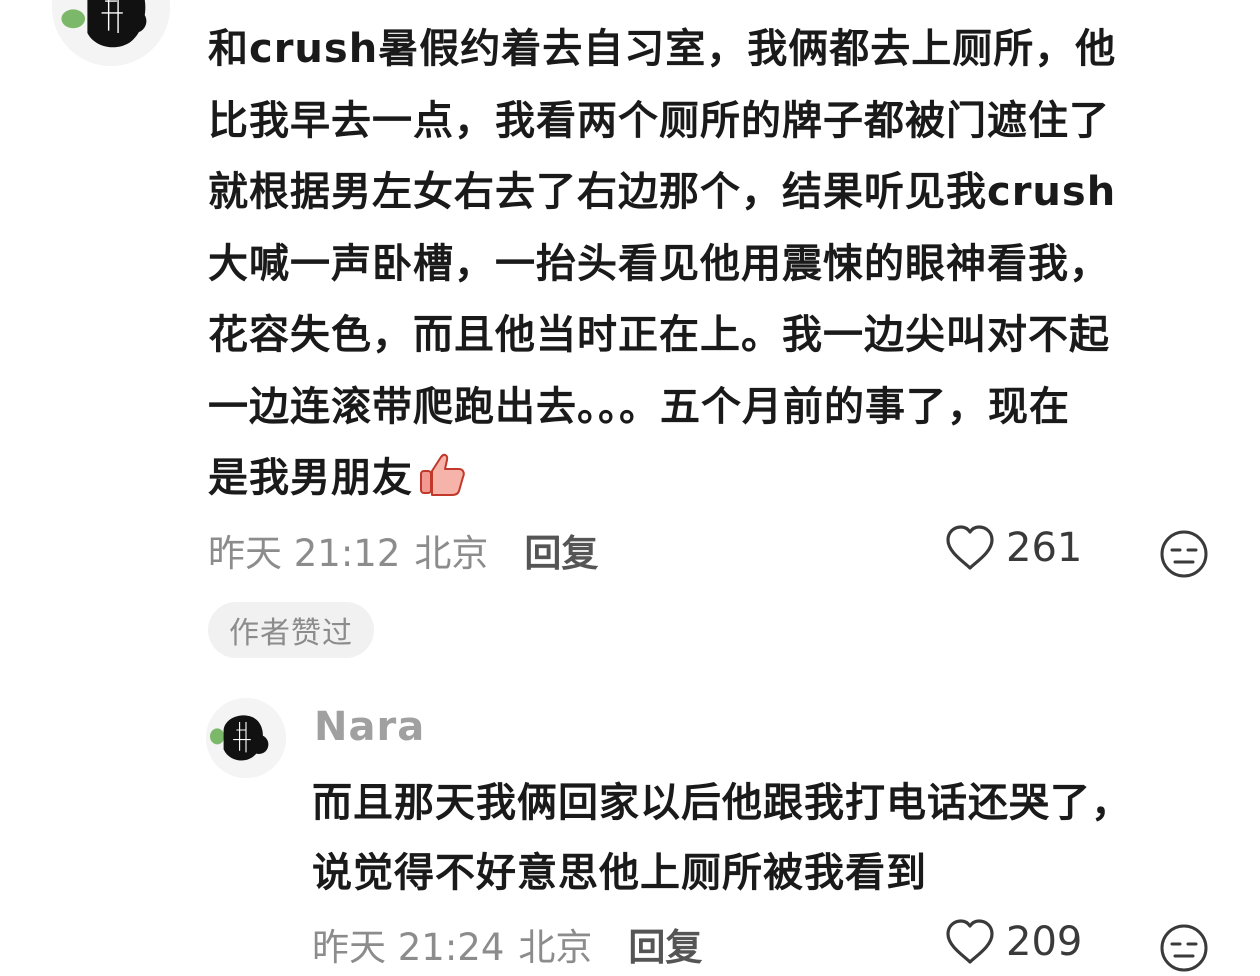 The height and width of the screenshot is (976, 1260). What do you see at coordinates (639, 406) in the screenshot?
I see `comment-line: 一边连滚带爬跑出去。。。五个月前的事了，现在` at bounding box center [639, 406].